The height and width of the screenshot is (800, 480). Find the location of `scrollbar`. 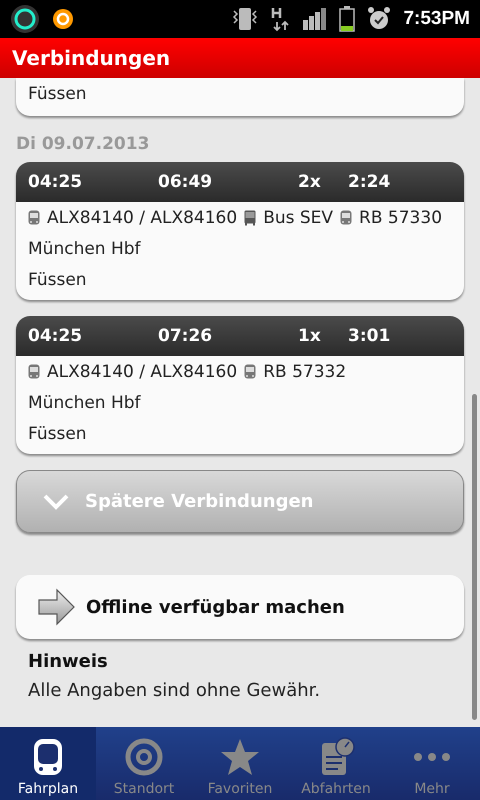

scrollbar is located at coordinates (474, 557).